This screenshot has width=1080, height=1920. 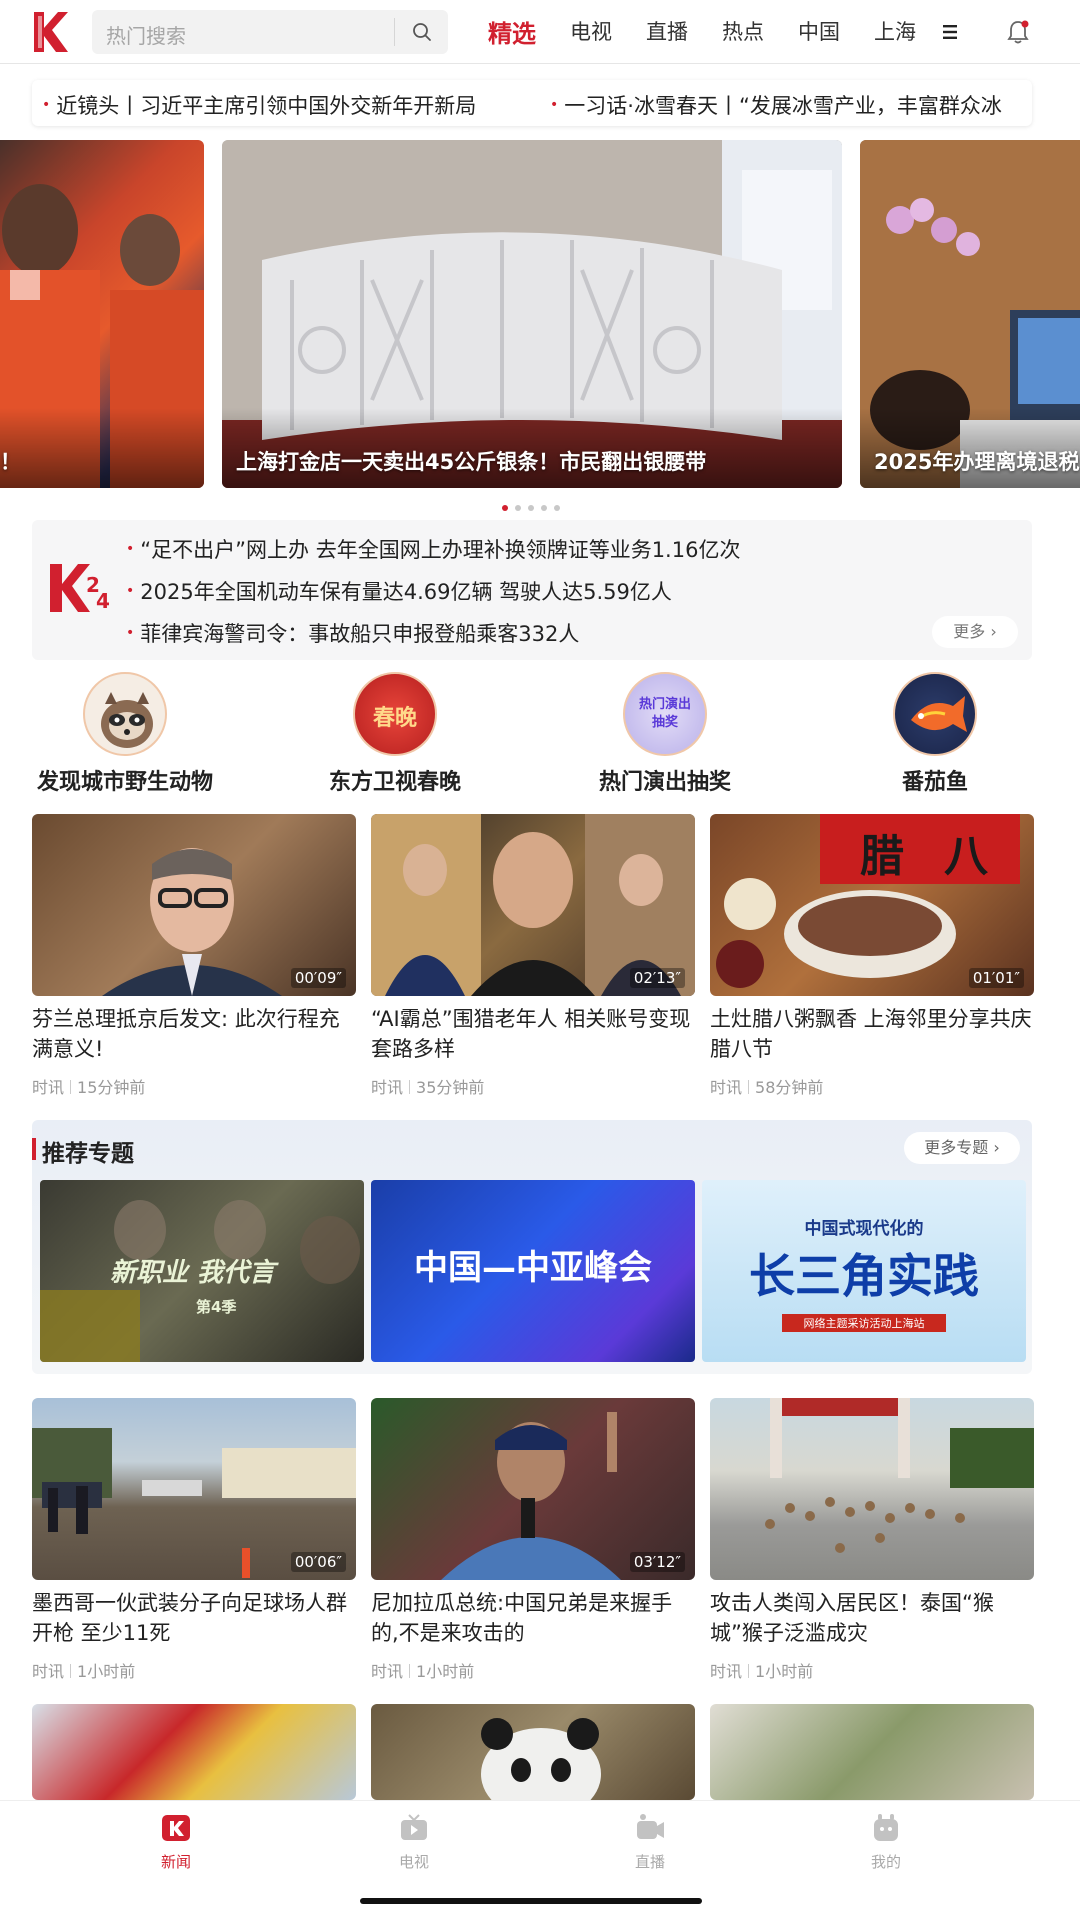 What do you see at coordinates (886, 1842) in the screenshot?
I see `nav-profile: 我的` at bounding box center [886, 1842].